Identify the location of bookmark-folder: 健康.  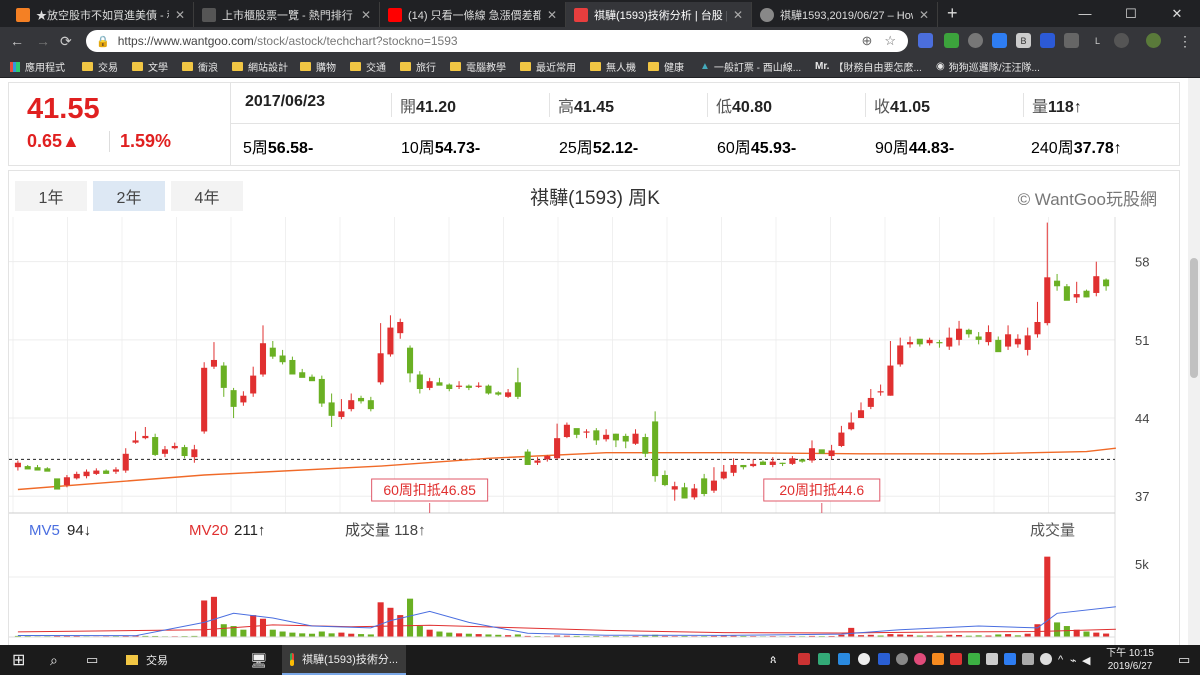
(666, 66).